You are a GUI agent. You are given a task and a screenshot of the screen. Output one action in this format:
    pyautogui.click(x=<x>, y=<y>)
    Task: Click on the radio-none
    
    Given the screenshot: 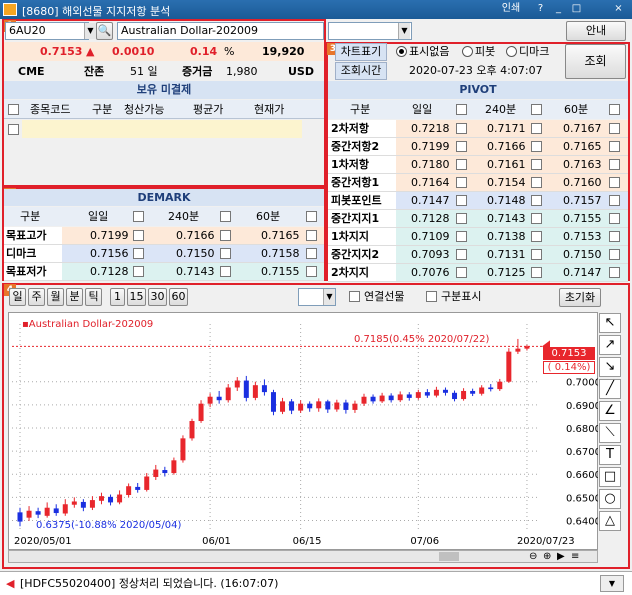 What is the action you would take?
    pyautogui.click(x=401, y=51)
    